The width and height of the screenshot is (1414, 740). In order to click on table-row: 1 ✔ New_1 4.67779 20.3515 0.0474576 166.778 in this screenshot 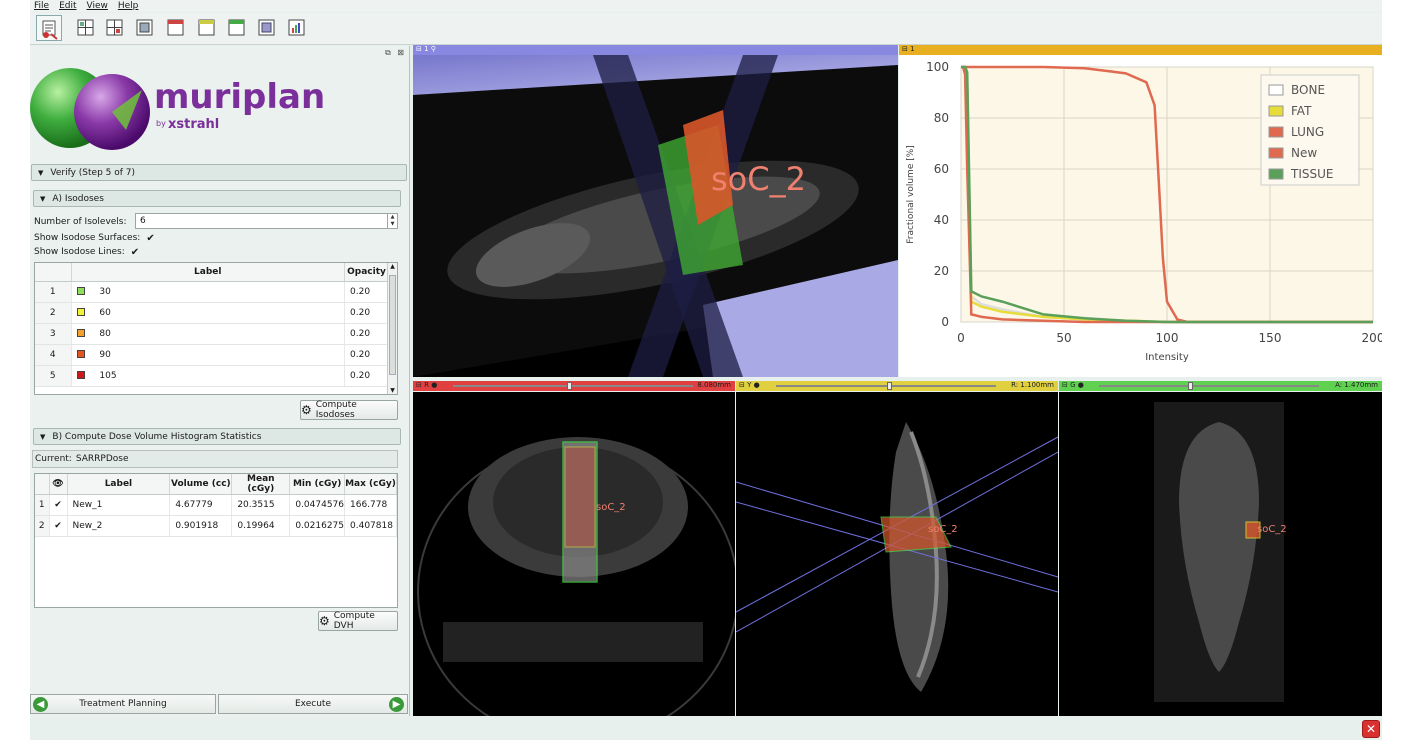, I will do `click(216, 505)`.